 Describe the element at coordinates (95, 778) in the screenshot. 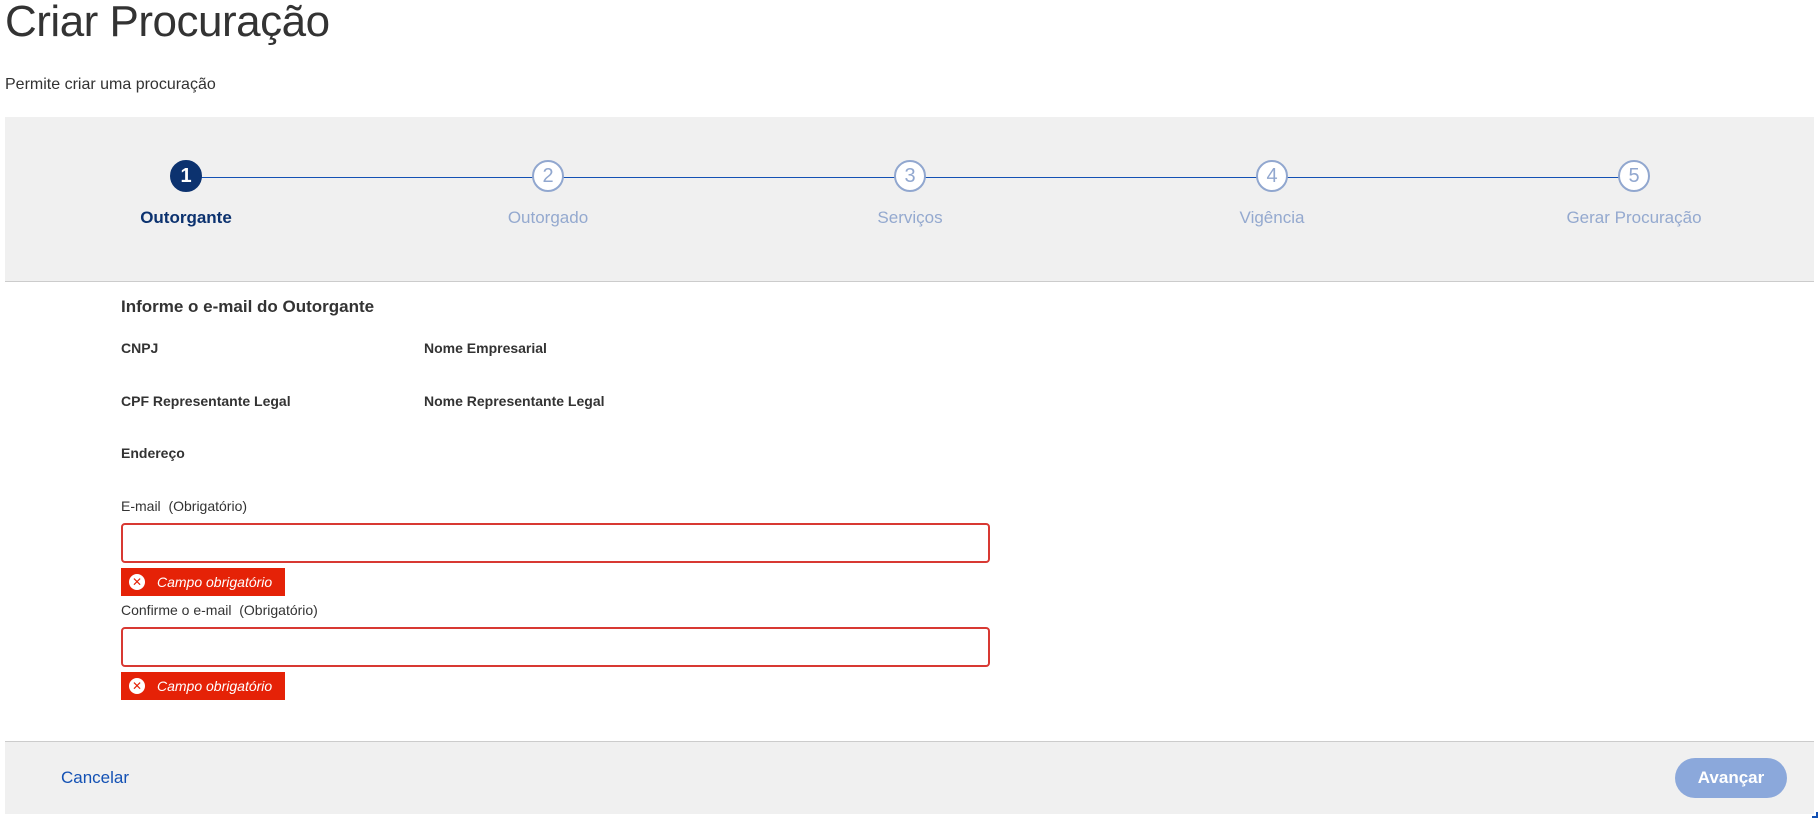

I see `cancel-button: Cancelar` at that location.